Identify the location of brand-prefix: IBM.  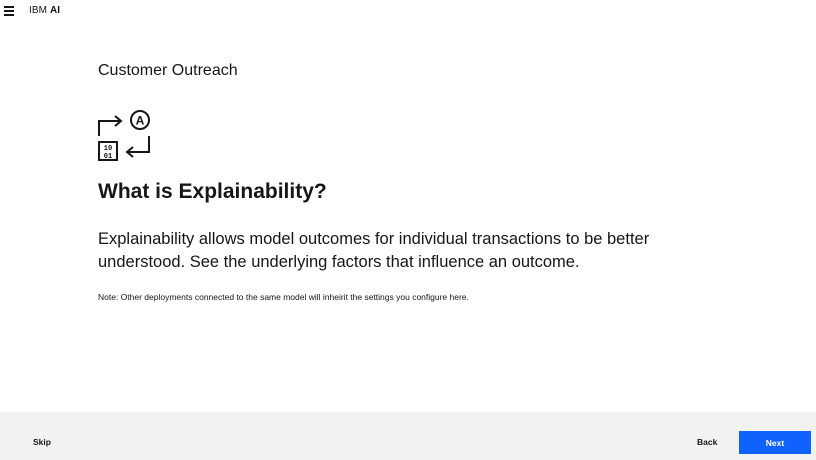
(38, 10).